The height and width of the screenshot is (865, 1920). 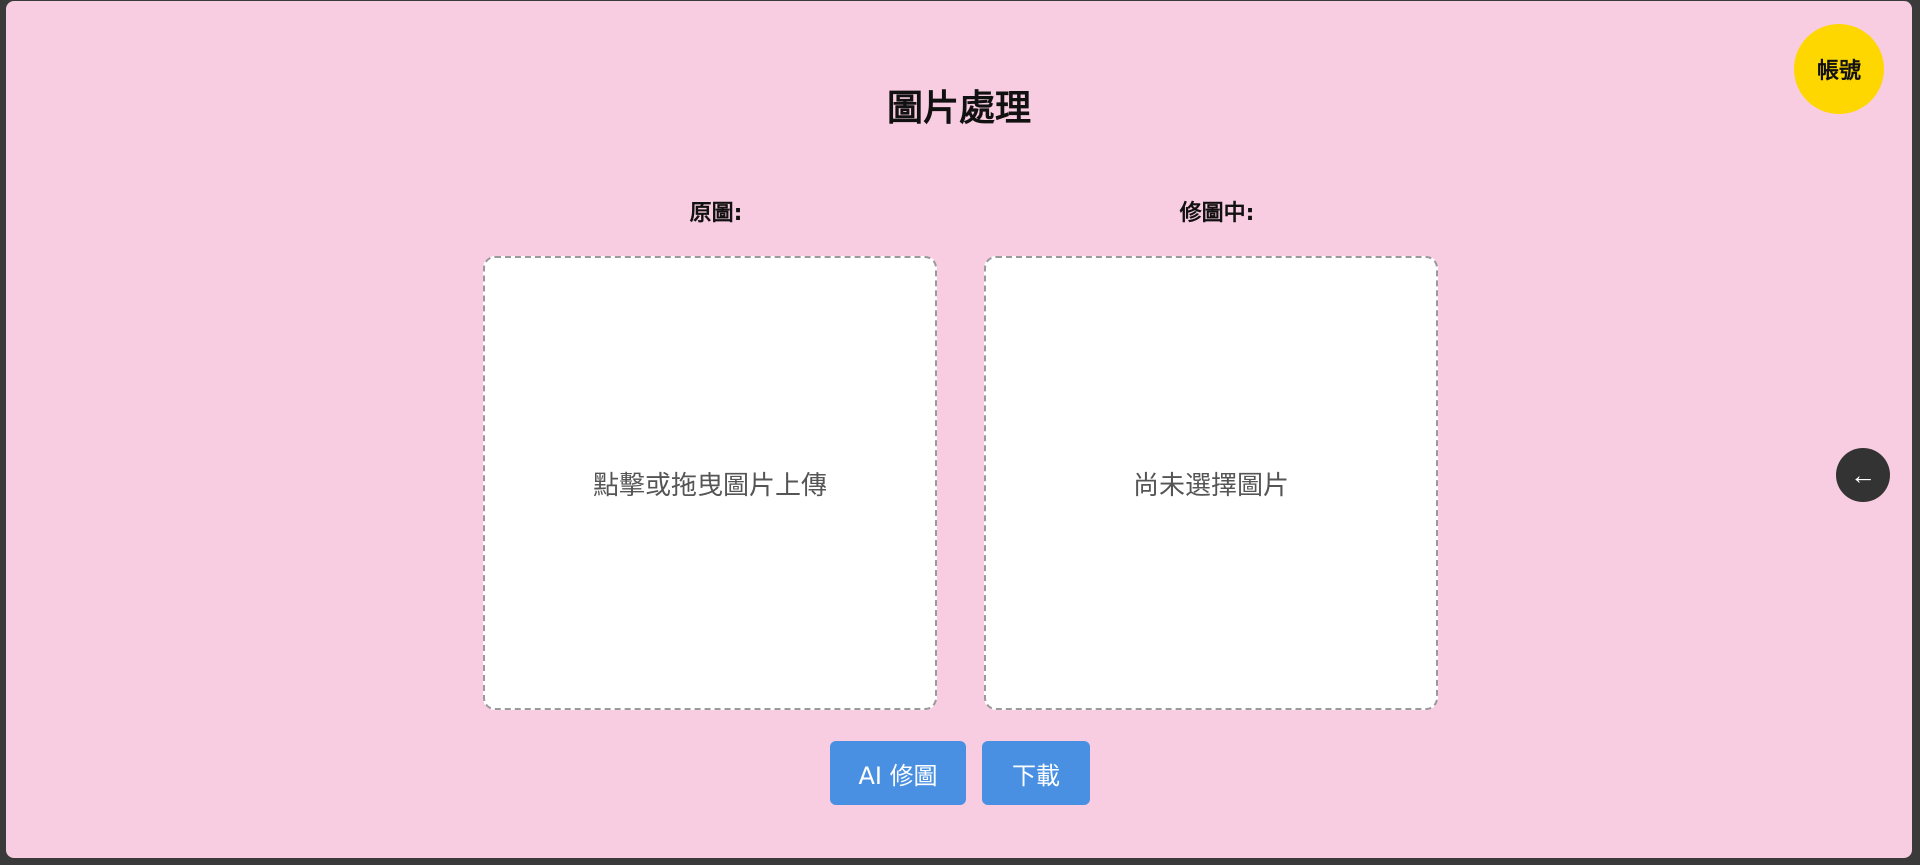 I want to click on original-panel-label: 原圖:, so click(x=716, y=213).